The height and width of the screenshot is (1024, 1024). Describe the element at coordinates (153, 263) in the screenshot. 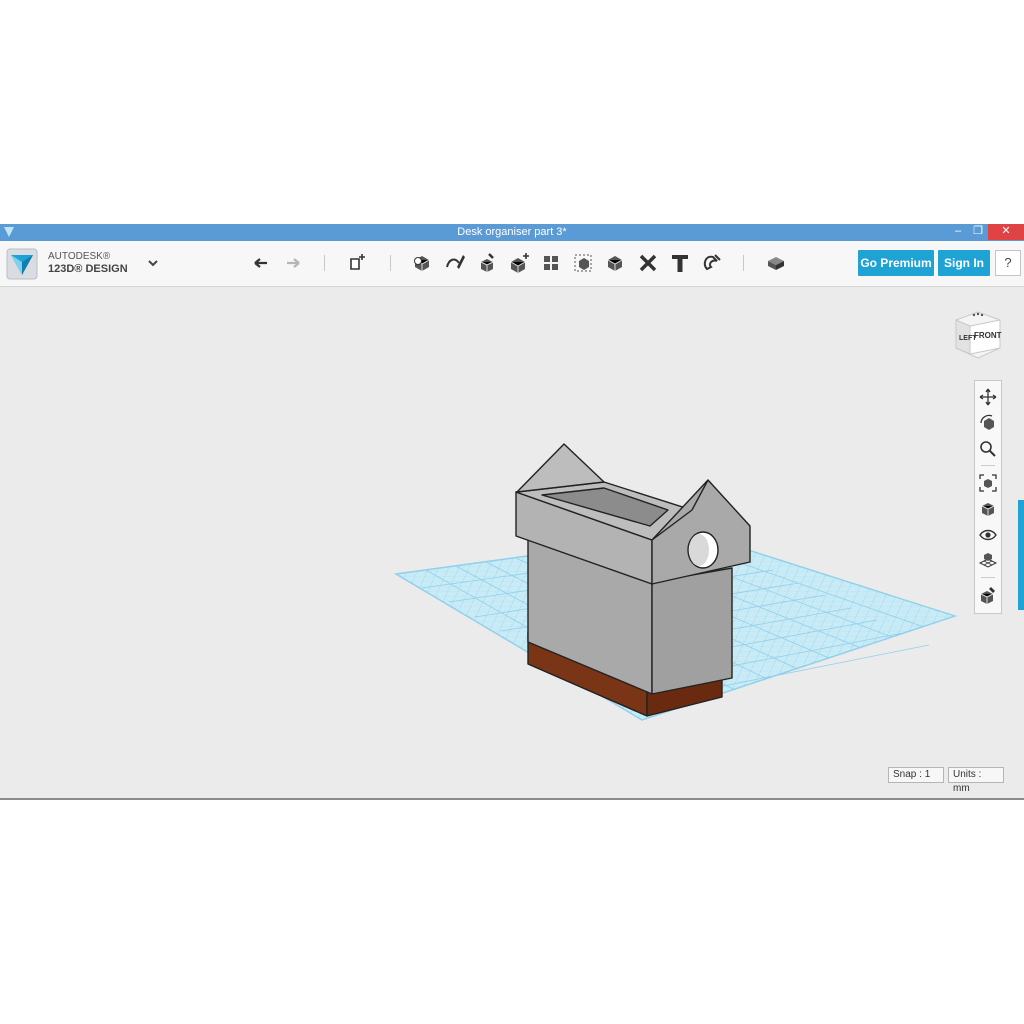

I see `chevron-down-icon` at that location.